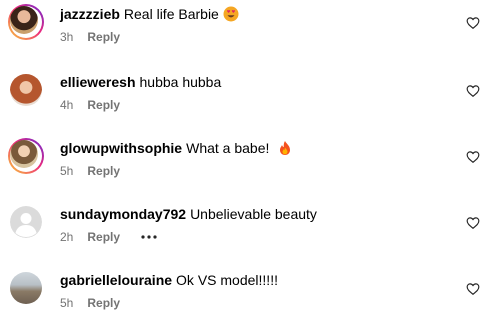 This screenshot has height=336, width=489. What do you see at coordinates (188, 214) in the screenshot?
I see `comment-body: sundaymonday792 Unbelievable beauty` at bounding box center [188, 214].